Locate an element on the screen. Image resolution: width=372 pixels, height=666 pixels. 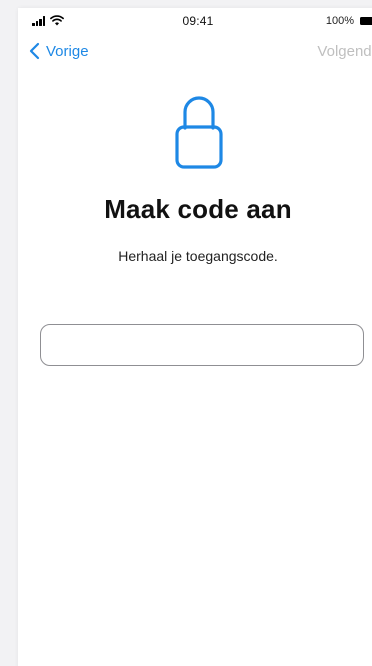
battery-percentage: 100% is located at coordinates (339, 21).